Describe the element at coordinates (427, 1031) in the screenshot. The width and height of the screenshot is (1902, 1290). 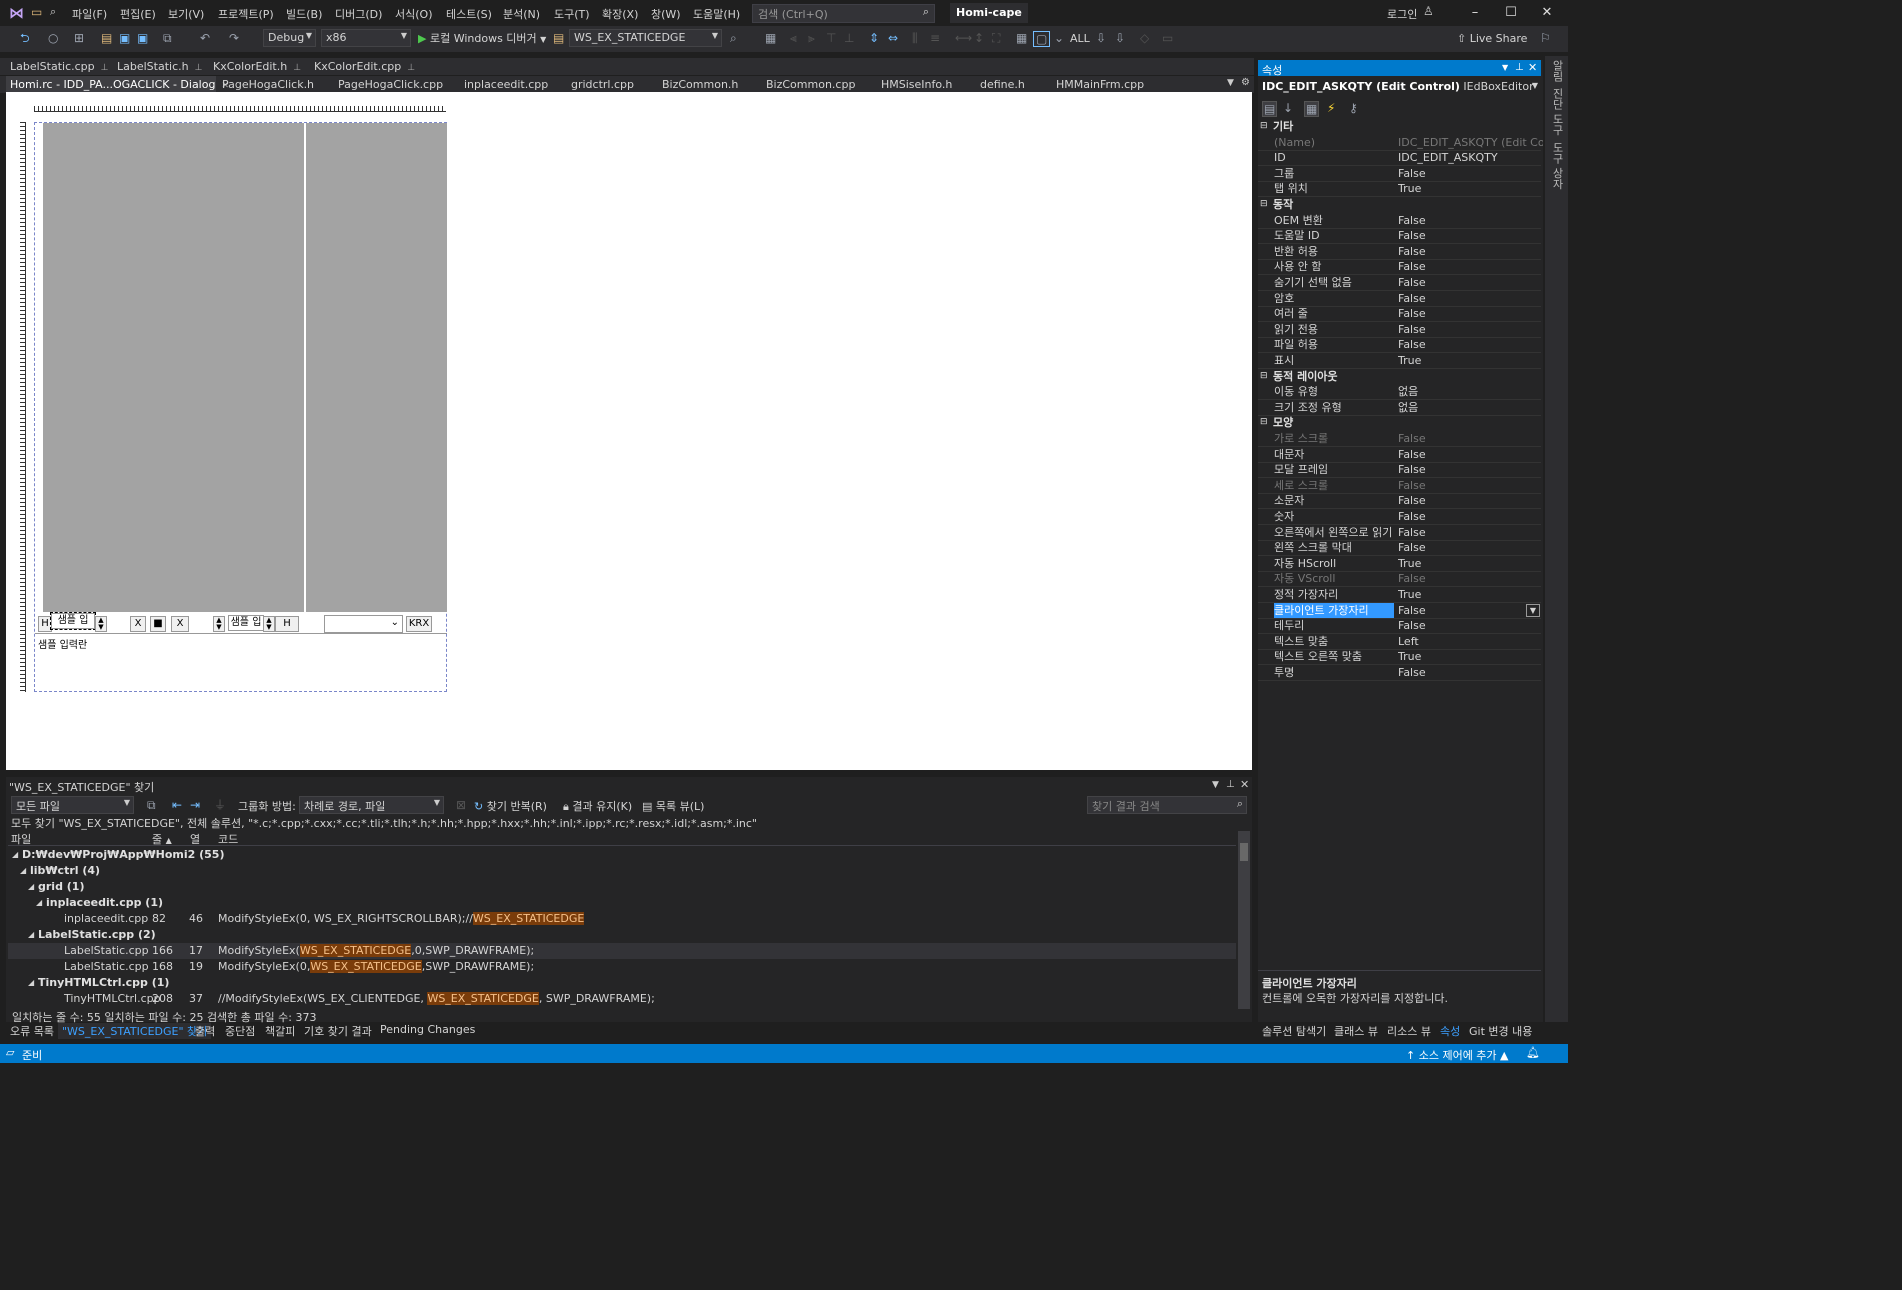
I see `bottom-tab: Pending Changes` at that location.